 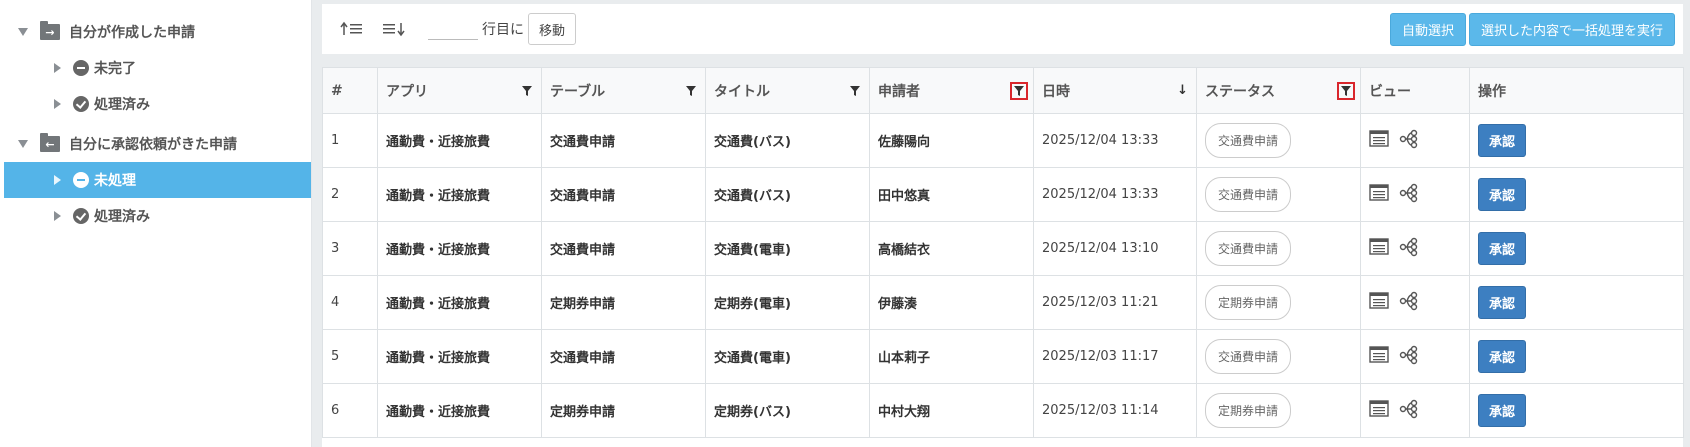 I want to click on header-label: テーブル, so click(x=578, y=91).